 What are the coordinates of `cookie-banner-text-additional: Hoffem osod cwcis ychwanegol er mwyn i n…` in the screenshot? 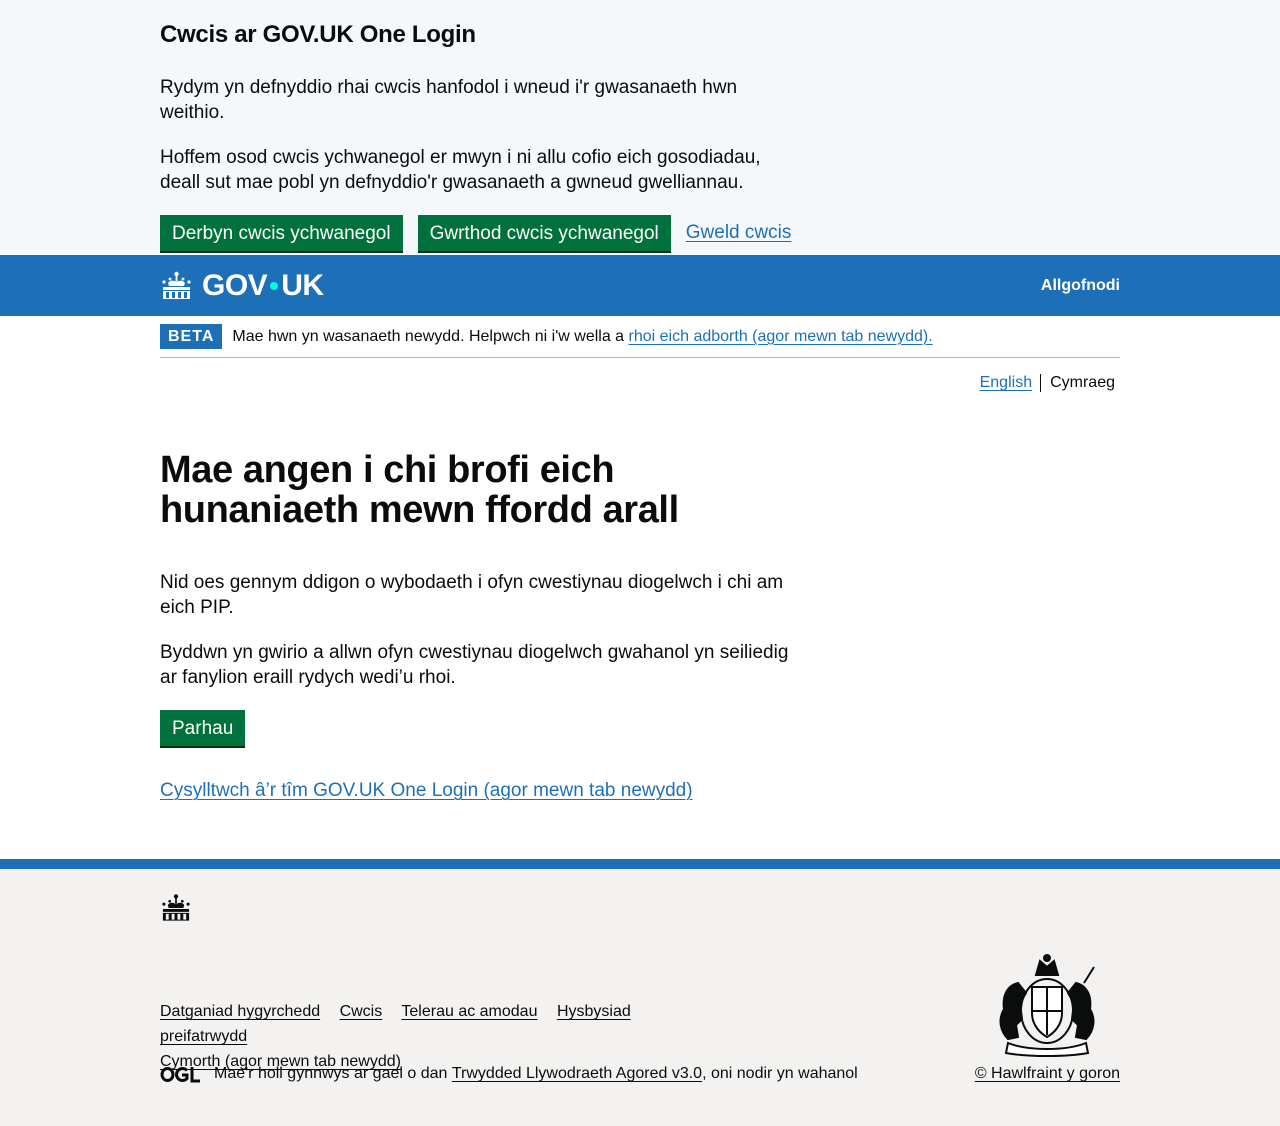 It's located at (460, 170).